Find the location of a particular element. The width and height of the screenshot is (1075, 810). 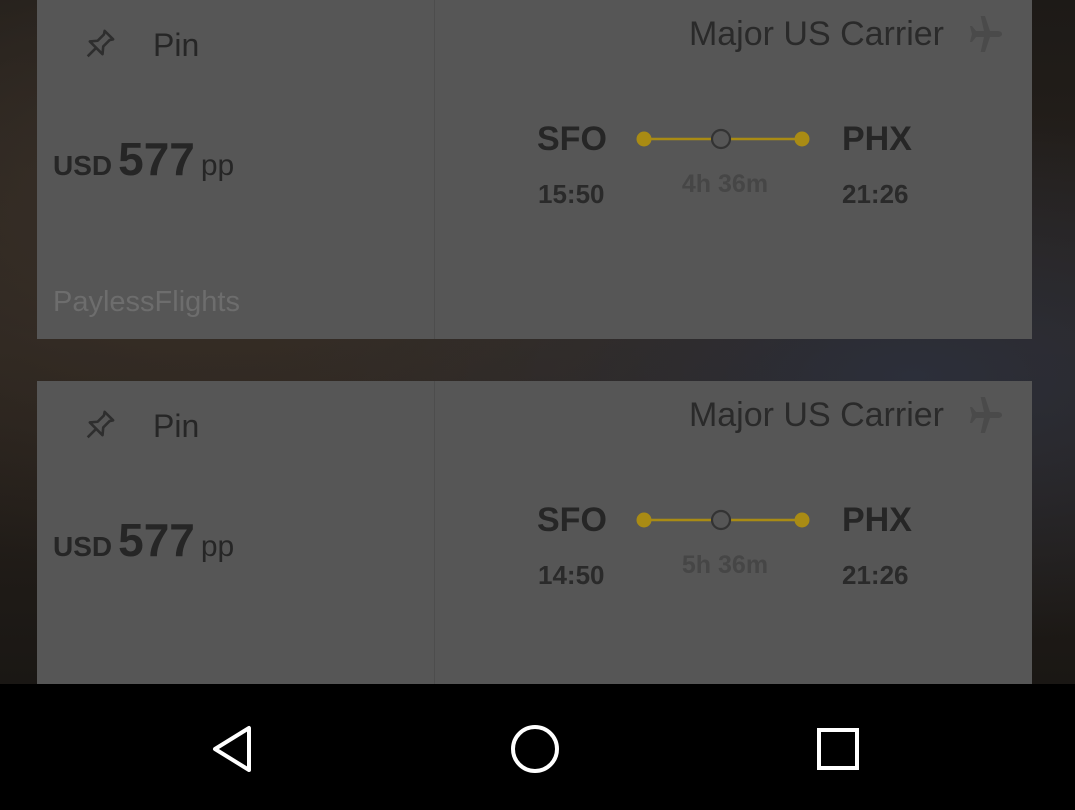

flight-route: SFO 14:50 5h 36m PHX 21:26 is located at coordinates (737, 549).